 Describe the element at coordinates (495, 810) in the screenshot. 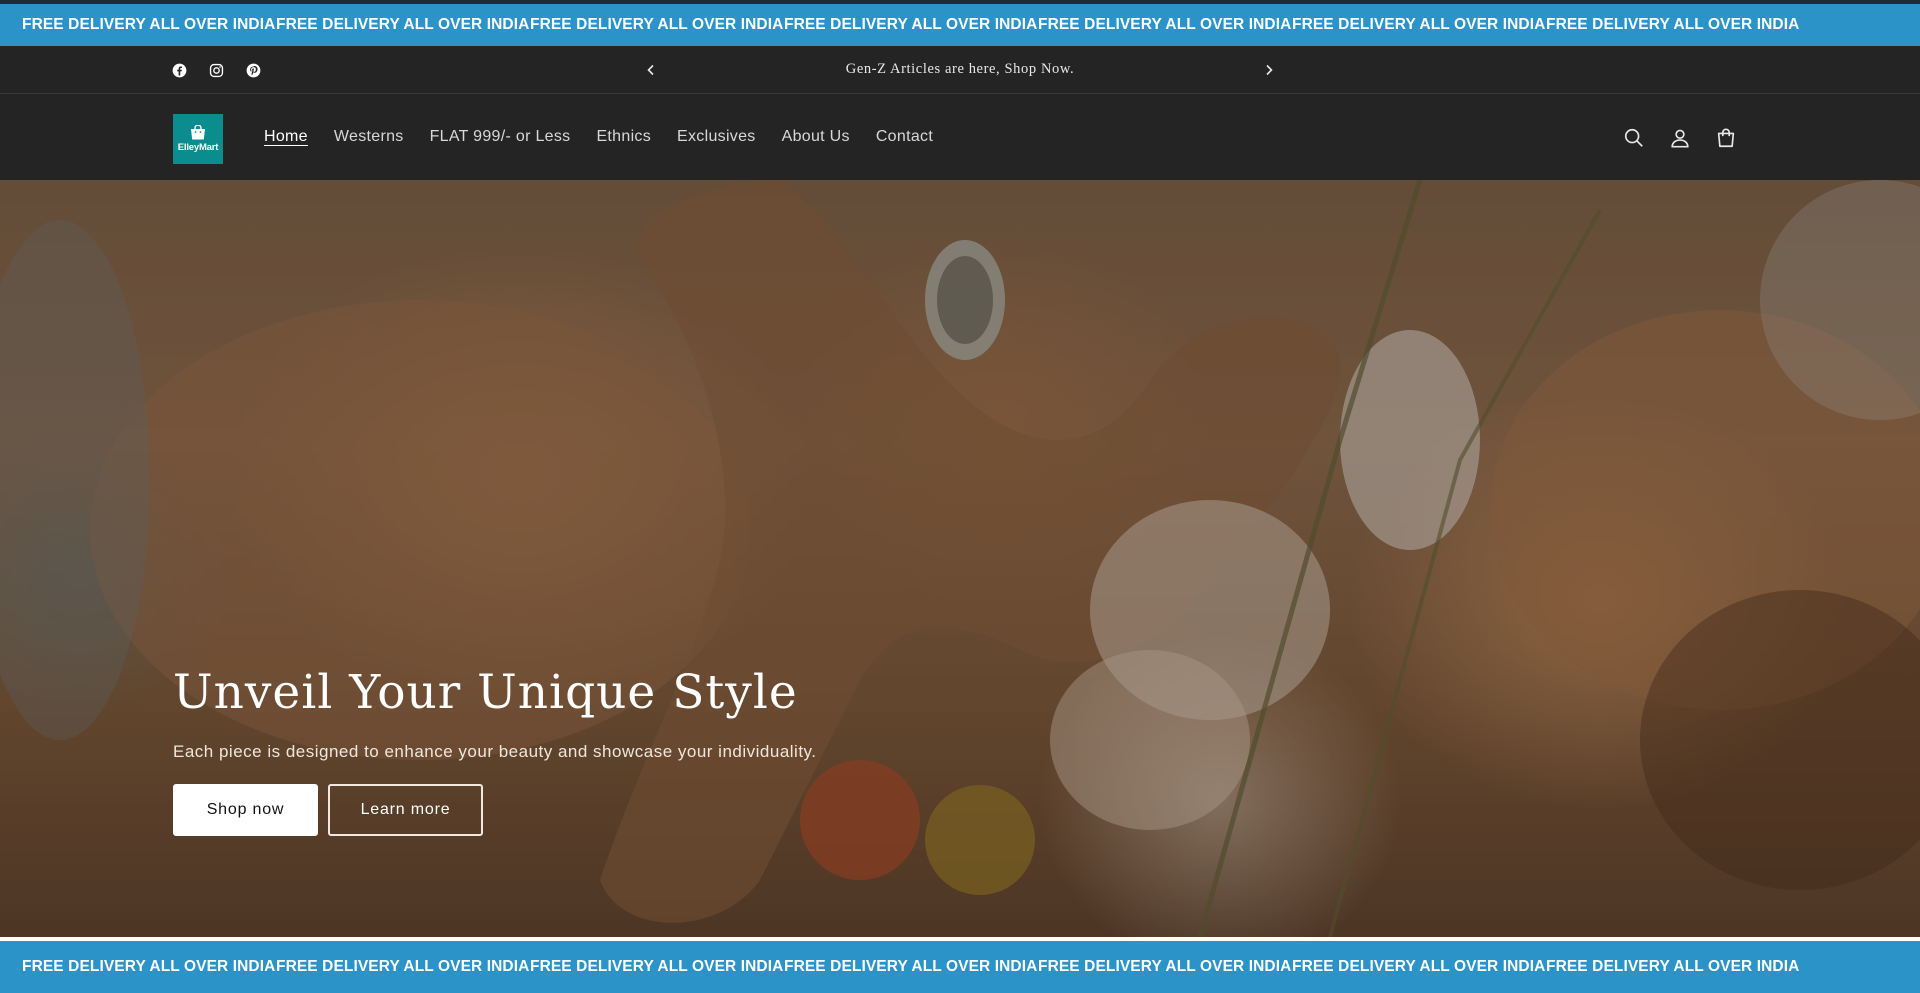

I see `hero-buttons: Shop now Learn more` at that location.